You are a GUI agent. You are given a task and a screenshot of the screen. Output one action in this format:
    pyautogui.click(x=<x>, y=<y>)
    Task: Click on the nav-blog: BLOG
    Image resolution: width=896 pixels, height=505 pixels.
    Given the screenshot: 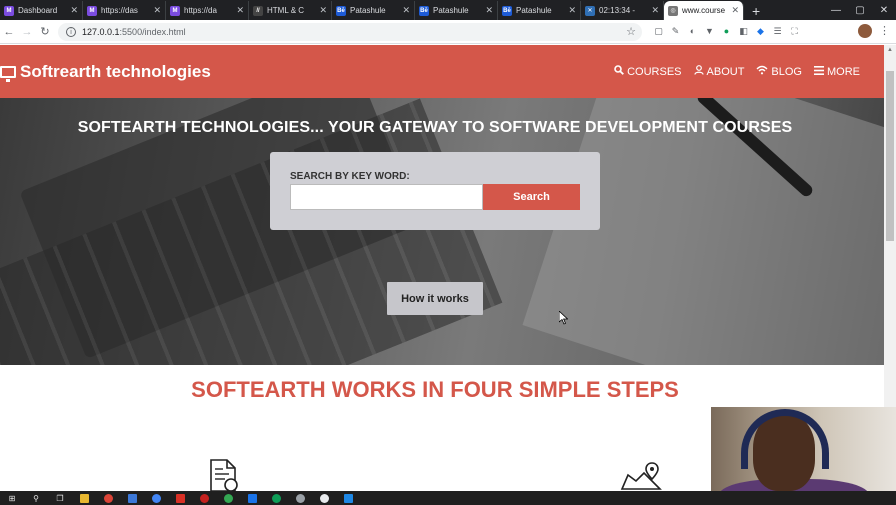 What is the action you would take?
    pyautogui.click(x=779, y=71)
    